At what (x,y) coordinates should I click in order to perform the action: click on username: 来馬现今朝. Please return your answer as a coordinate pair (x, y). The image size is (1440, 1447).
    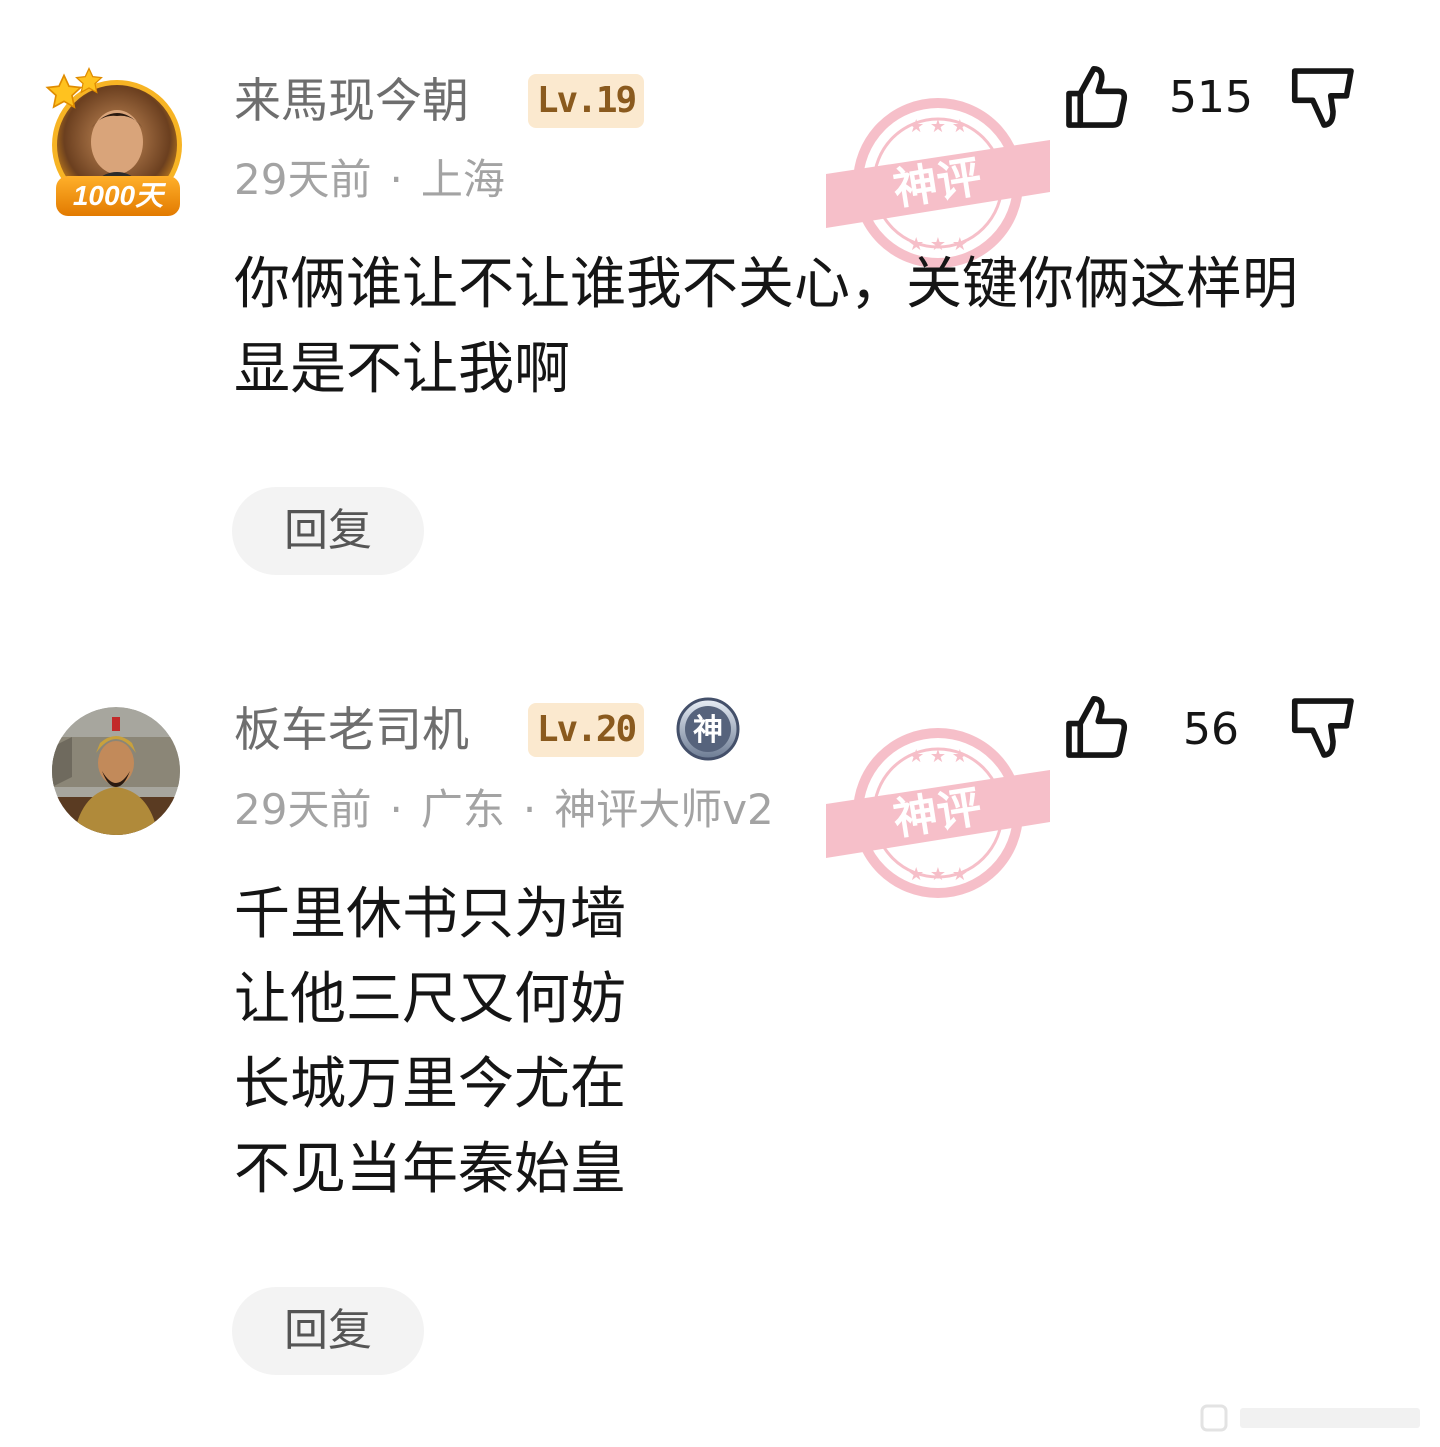
    Looking at the image, I should click on (351, 102).